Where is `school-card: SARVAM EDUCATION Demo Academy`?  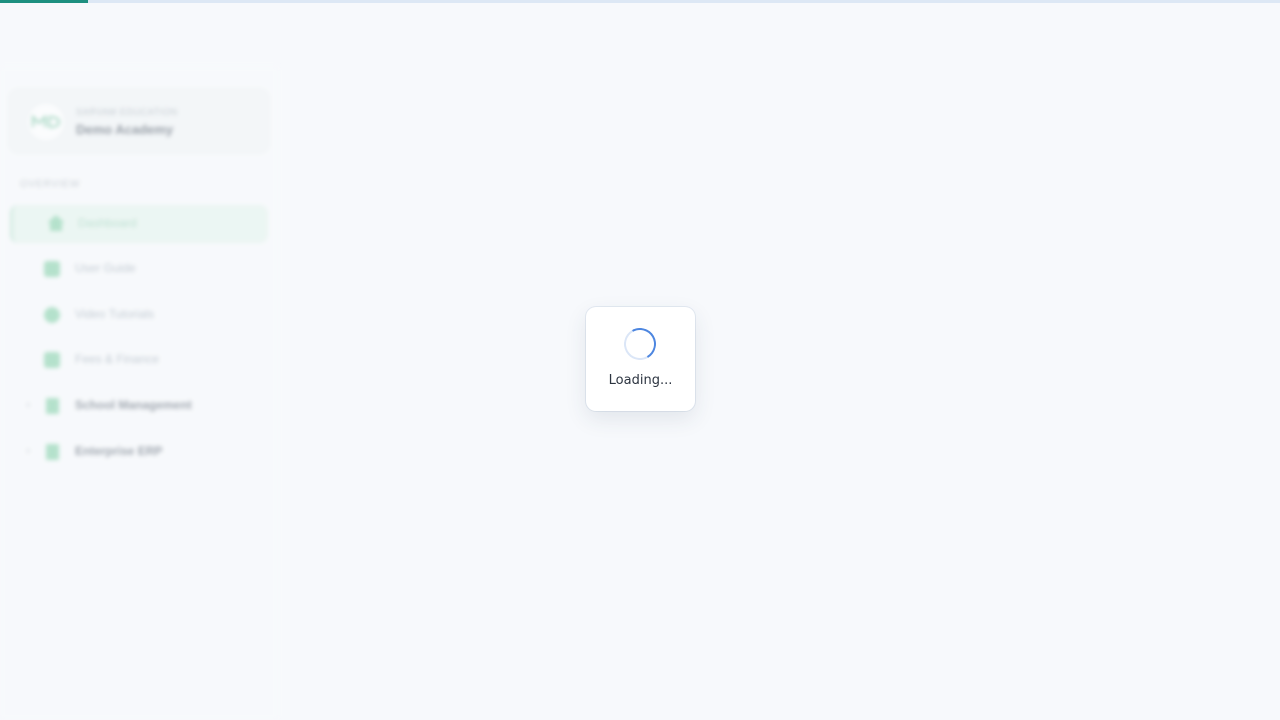 school-card: SARVAM EDUCATION Demo Academy is located at coordinates (139, 121).